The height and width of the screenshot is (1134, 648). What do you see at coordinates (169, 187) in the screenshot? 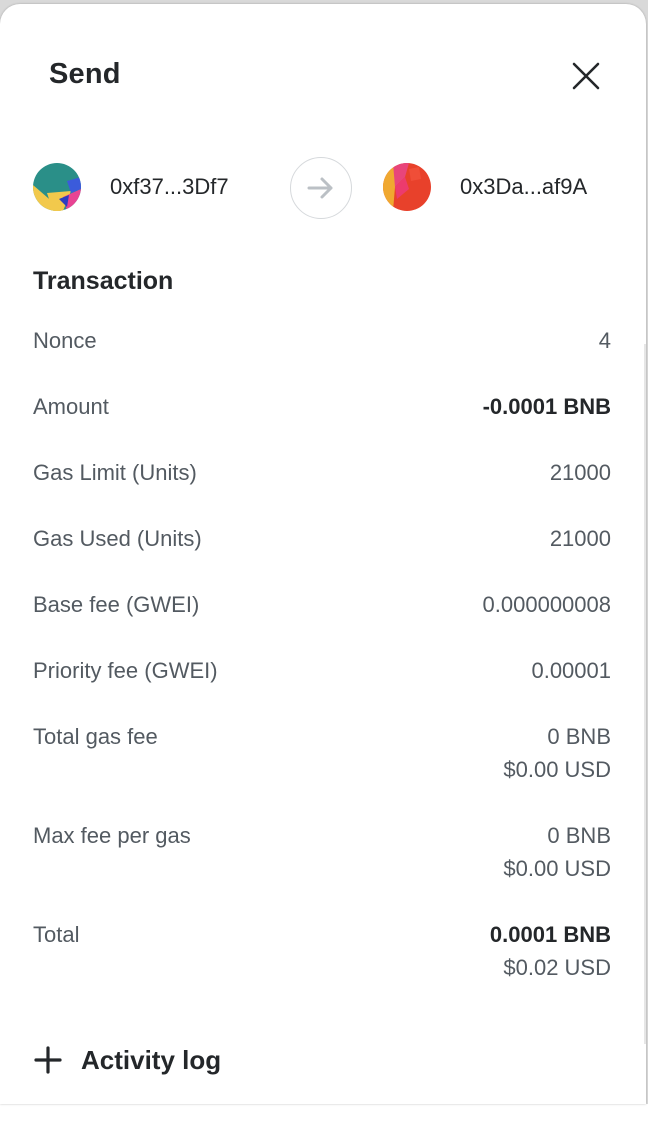
I see `sender-address: 0xf37...3Df7` at bounding box center [169, 187].